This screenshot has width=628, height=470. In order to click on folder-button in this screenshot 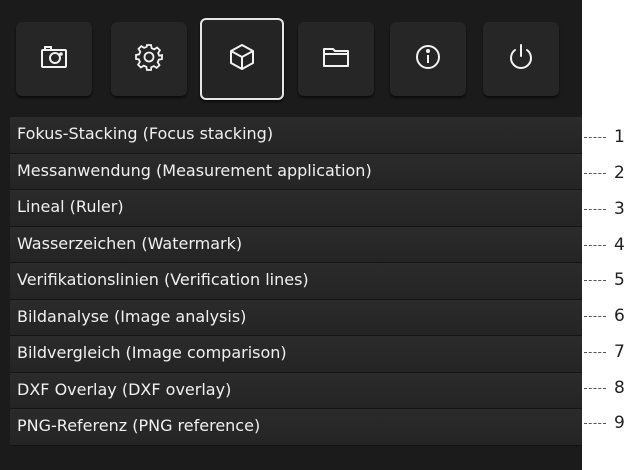, I will do `click(336, 59)`.